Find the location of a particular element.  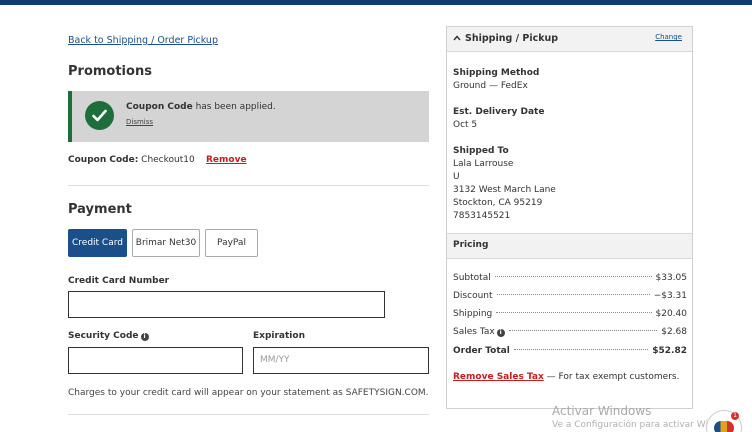

expiration-label: Expiration is located at coordinates (279, 336).